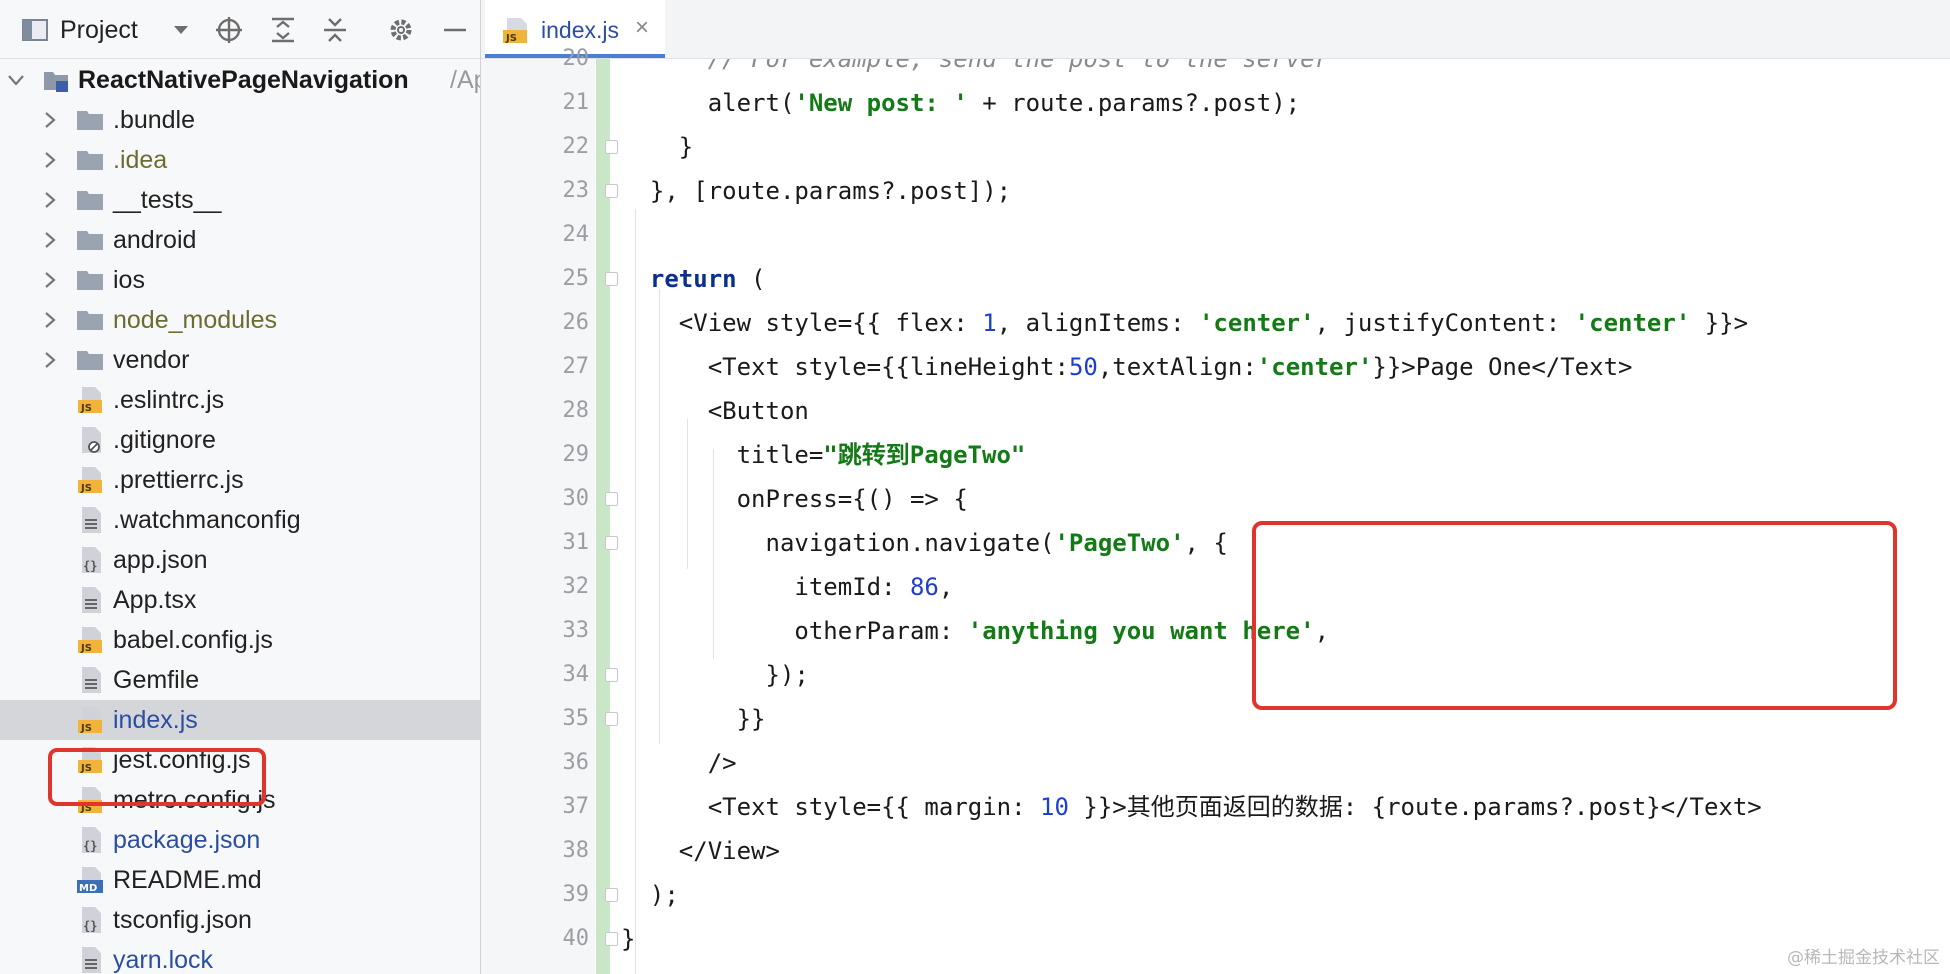 The width and height of the screenshot is (1950, 974). Describe the element at coordinates (845, 367) in the screenshot. I see `code-token: <Text style={{lineHeight:` at that location.